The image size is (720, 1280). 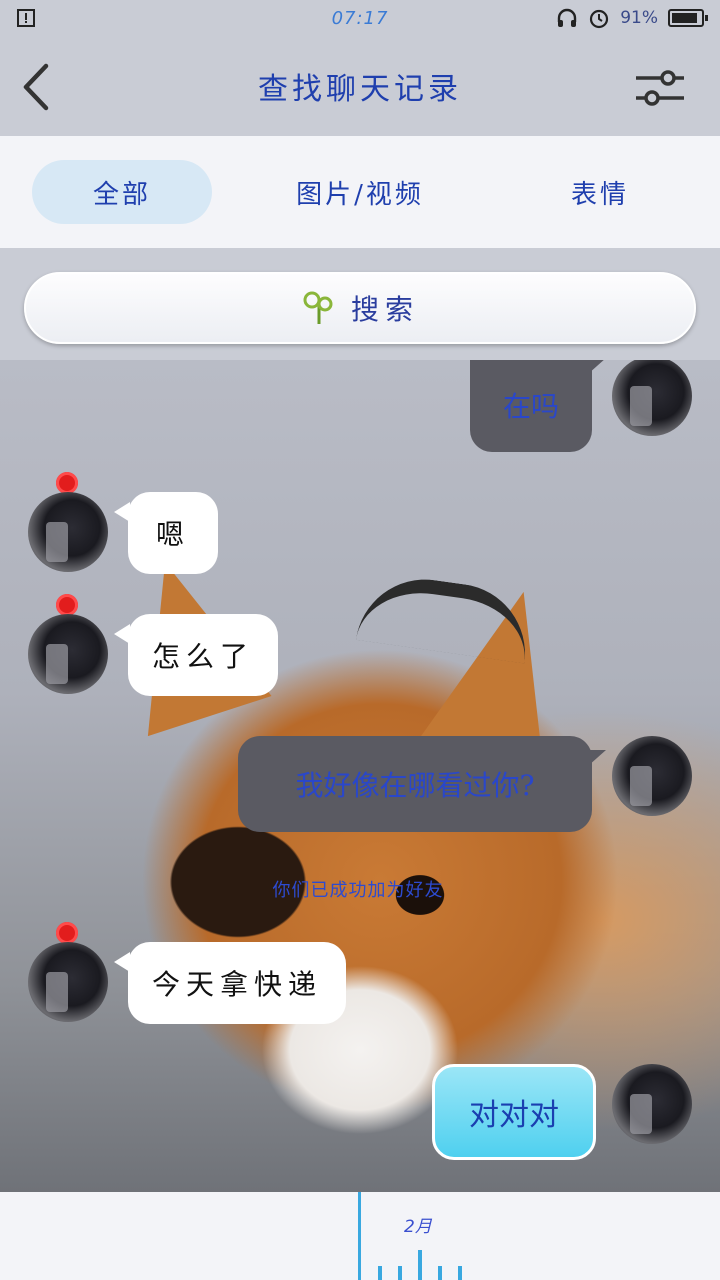 I want to click on search-label: 搜索, so click(x=384, y=309).